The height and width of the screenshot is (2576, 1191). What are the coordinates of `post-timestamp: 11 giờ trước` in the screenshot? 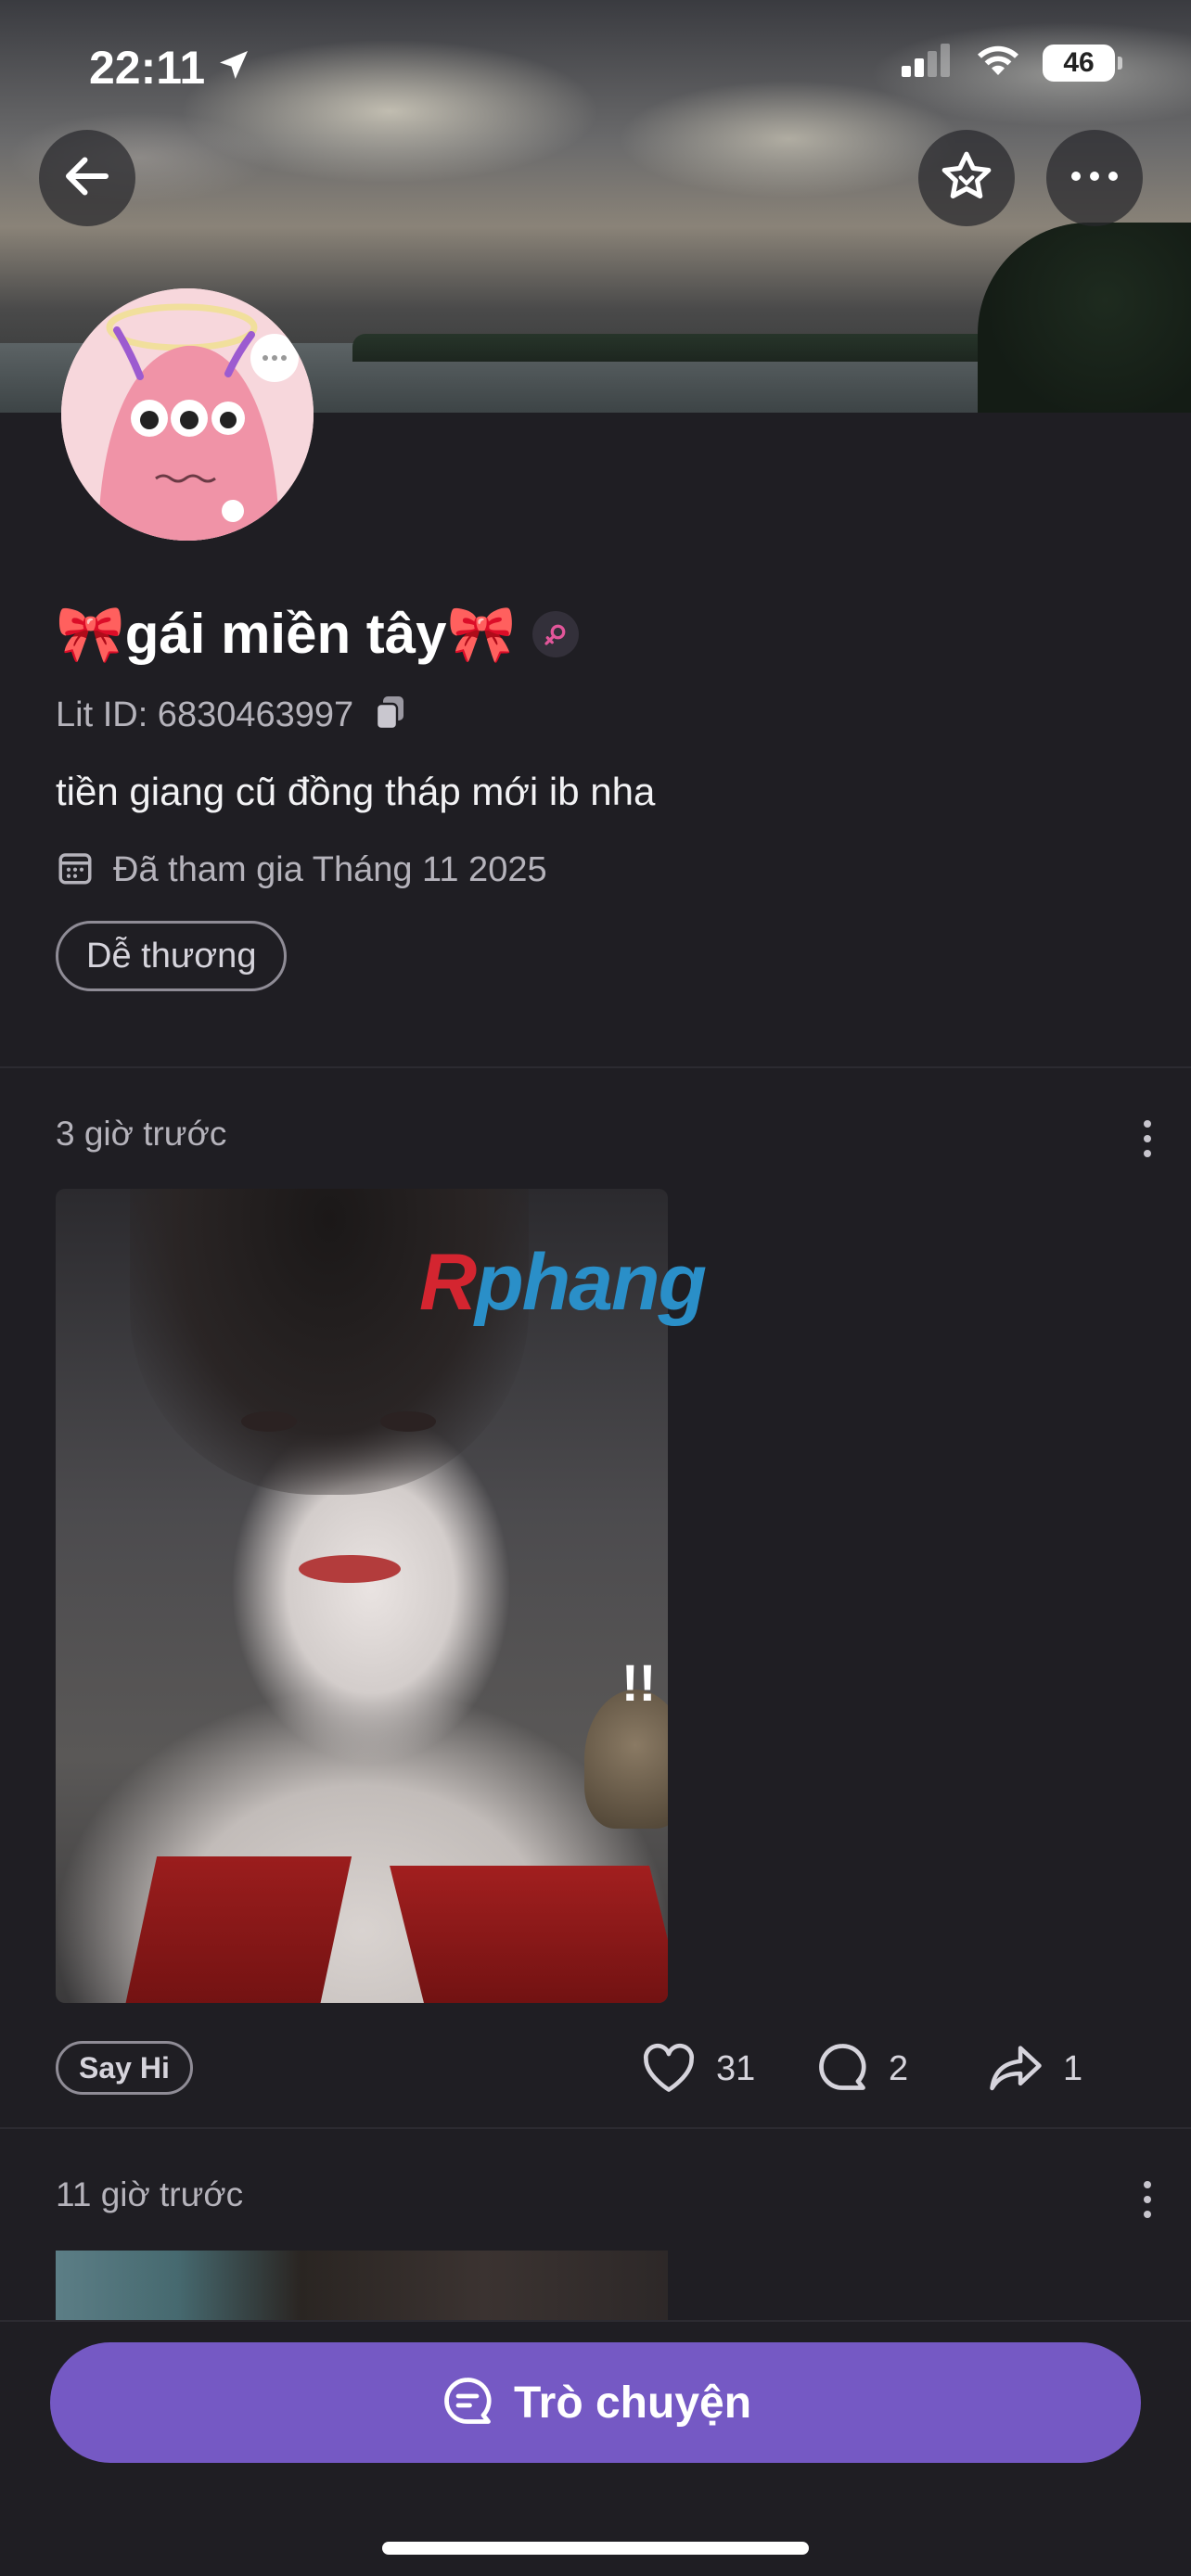 It's located at (150, 2194).